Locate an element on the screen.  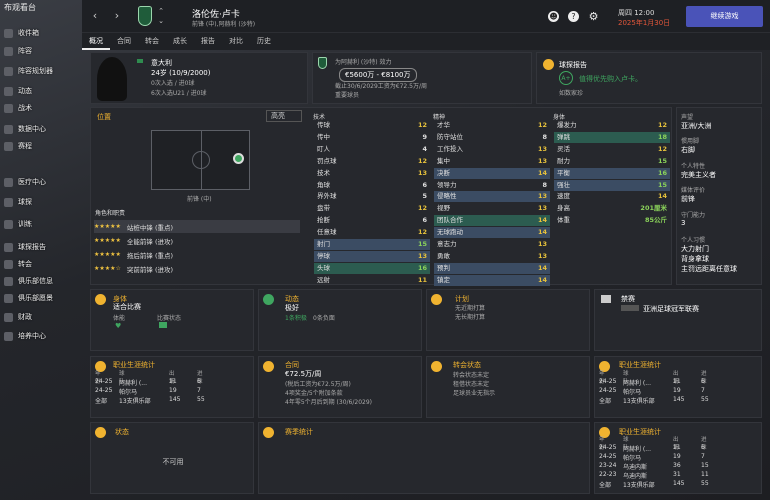
sidebar-item-15: 培养中心 is located at coordinates (42, 336).